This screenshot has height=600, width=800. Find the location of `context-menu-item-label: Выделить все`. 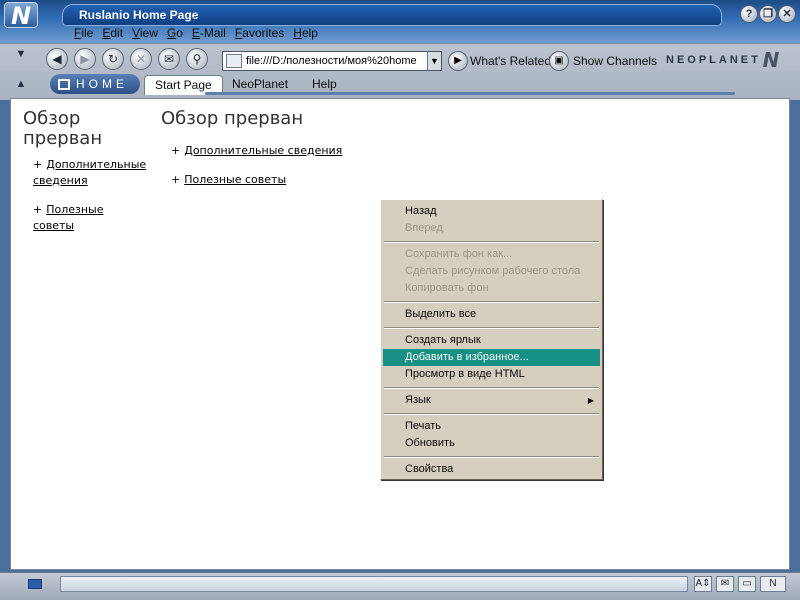

context-menu-item-label: Выделить все is located at coordinates (441, 314).